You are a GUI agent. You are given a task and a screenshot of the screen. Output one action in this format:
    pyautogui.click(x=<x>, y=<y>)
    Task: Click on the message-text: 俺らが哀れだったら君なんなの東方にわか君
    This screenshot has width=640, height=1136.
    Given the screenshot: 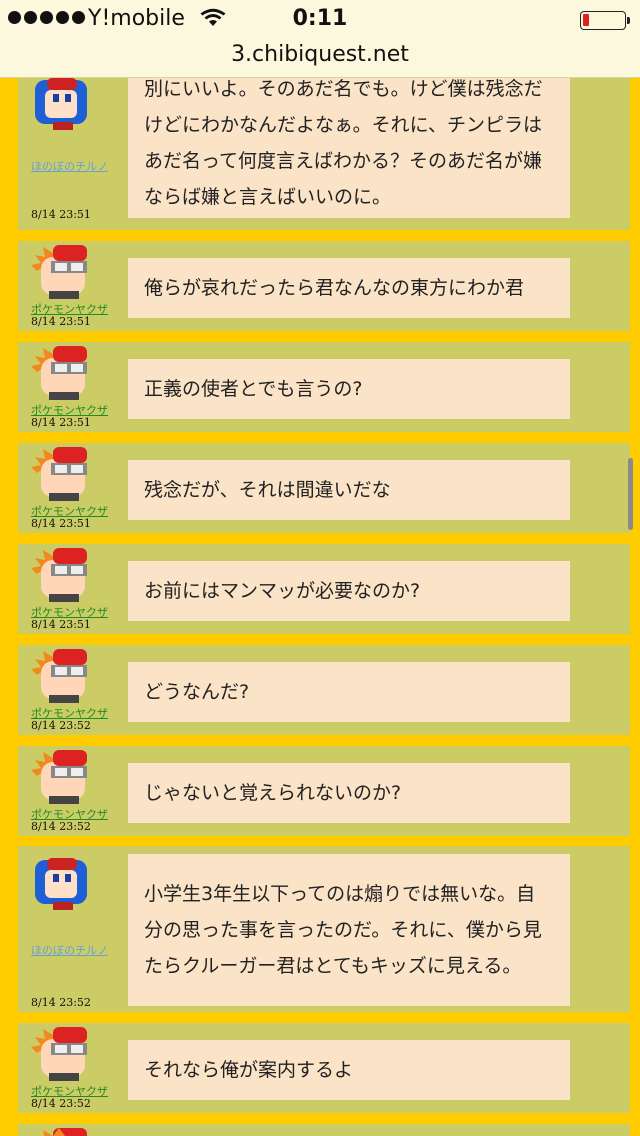 What is the action you would take?
    pyautogui.click(x=334, y=288)
    